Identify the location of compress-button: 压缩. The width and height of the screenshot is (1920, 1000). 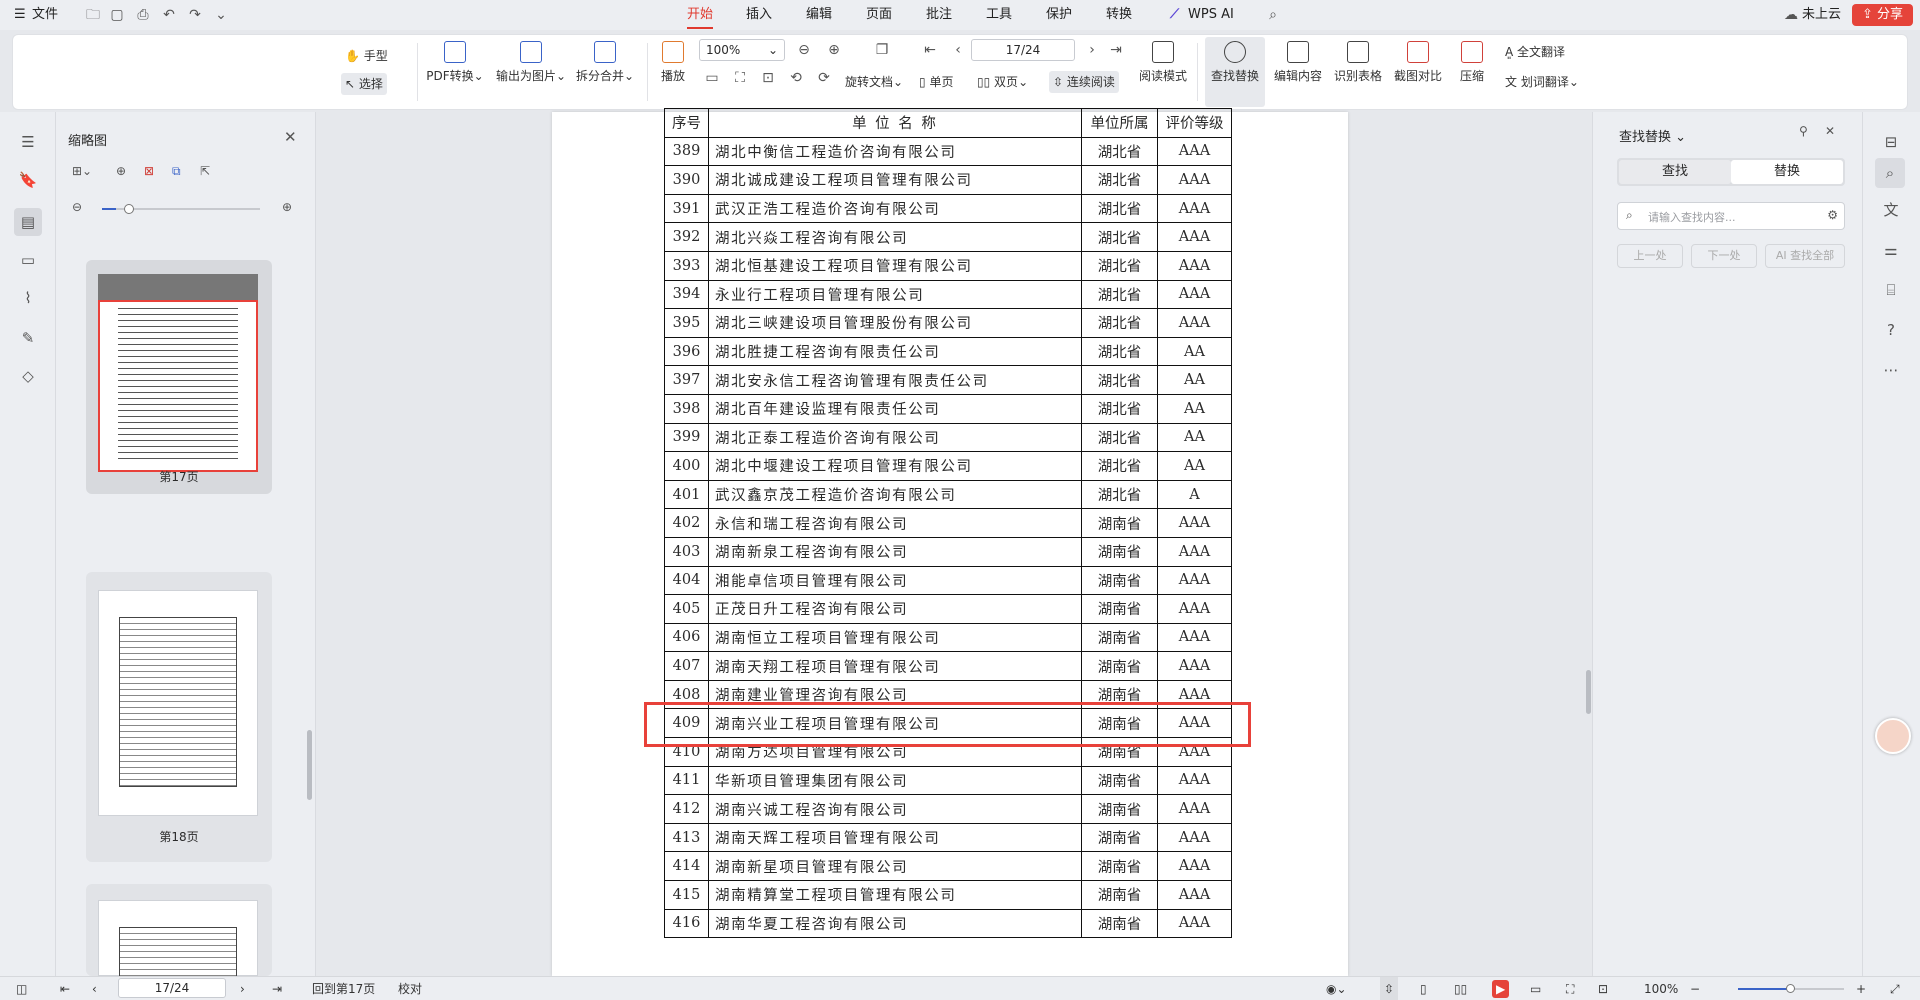
(1472, 62).